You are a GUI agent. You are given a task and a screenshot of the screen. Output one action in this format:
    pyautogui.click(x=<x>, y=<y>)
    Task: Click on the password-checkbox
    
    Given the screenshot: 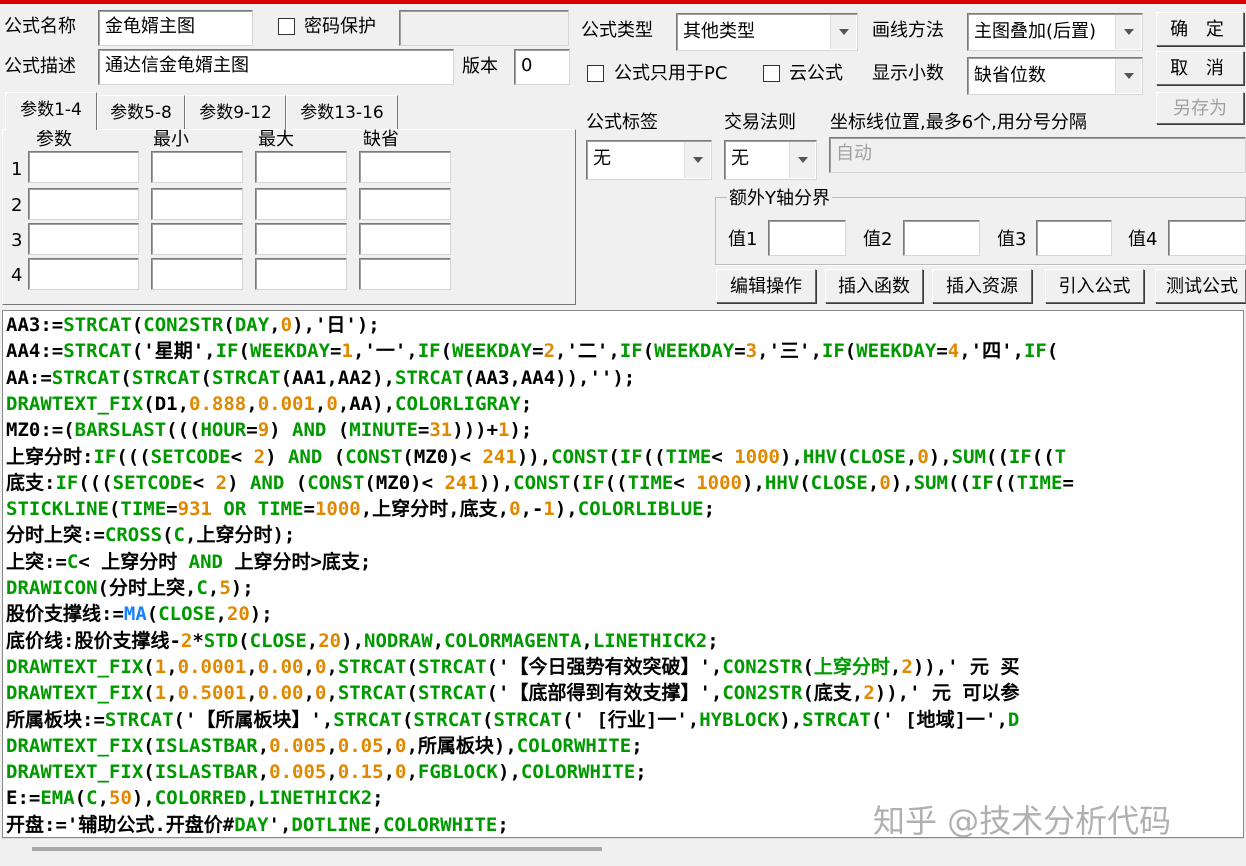 What is the action you would take?
    pyautogui.click(x=286, y=26)
    